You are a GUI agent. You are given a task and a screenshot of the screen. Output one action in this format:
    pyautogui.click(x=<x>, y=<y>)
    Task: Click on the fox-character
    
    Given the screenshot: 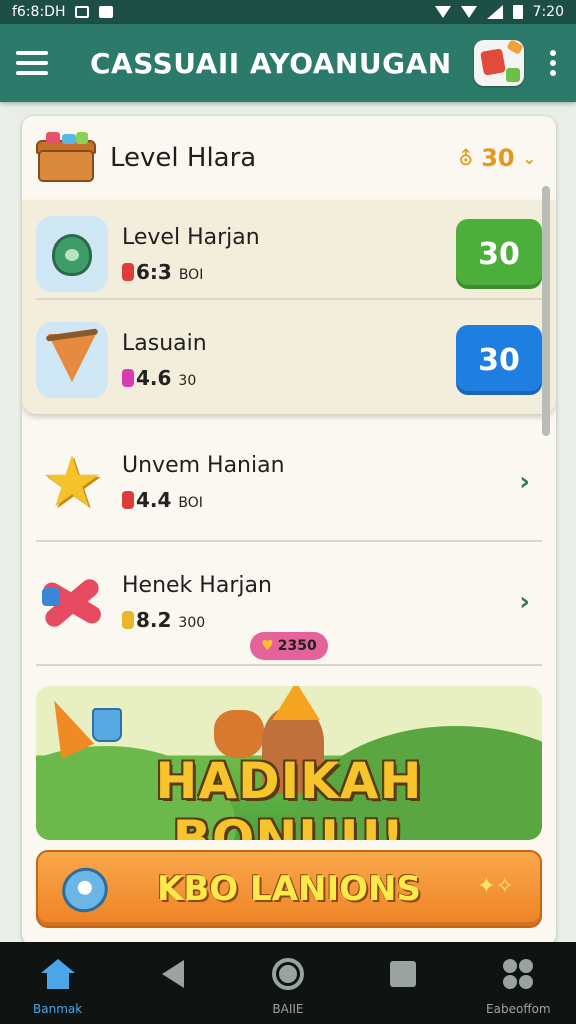 What is the action you would take?
    pyautogui.click(x=239, y=734)
    